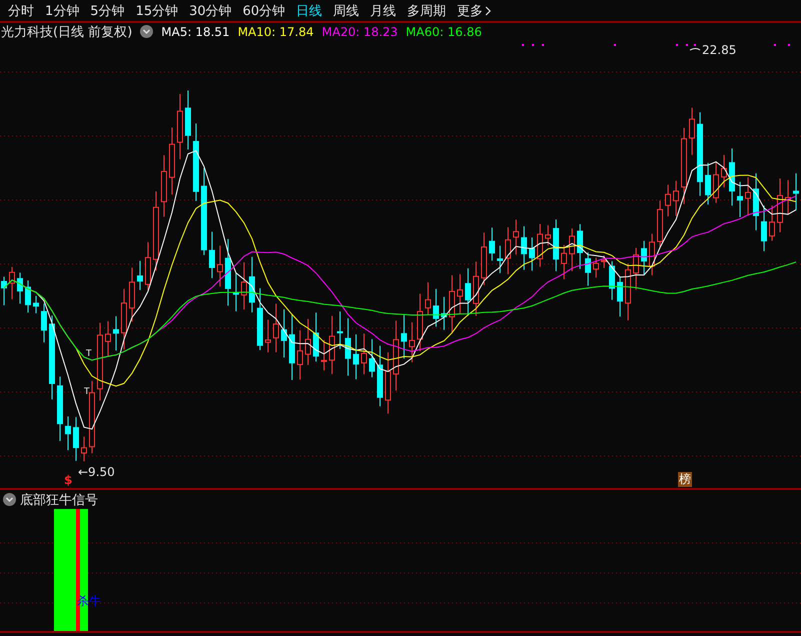  Describe the element at coordinates (21, 11) in the screenshot. I see `period-tab: 分时` at that location.